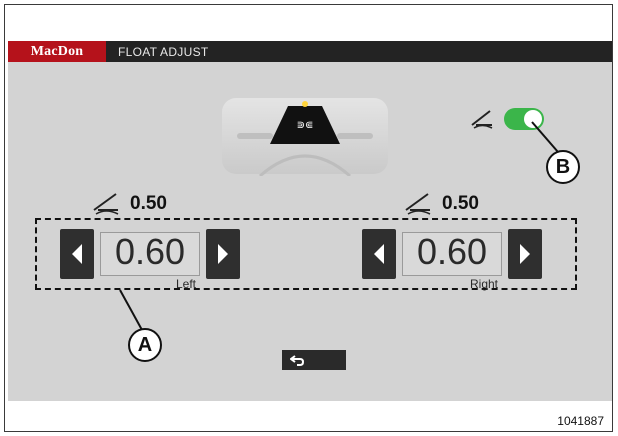 This screenshot has height=436, width=618. What do you see at coordinates (297, 360) in the screenshot?
I see `back-icon` at bounding box center [297, 360].